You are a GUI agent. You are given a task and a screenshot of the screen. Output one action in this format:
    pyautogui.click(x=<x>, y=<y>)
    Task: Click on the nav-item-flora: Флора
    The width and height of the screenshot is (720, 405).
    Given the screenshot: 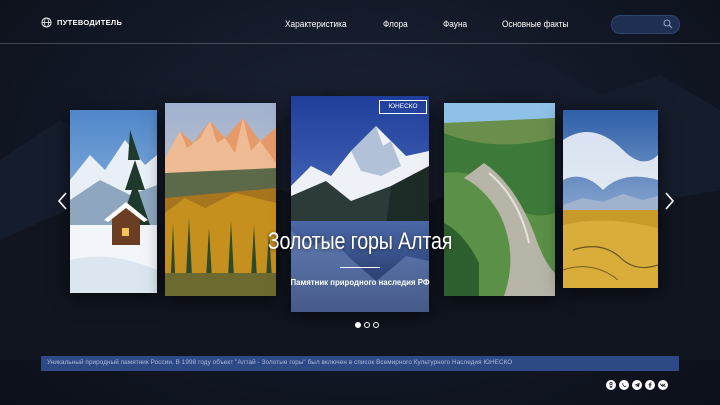 What is the action you would take?
    pyautogui.click(x=395, y=24)
    